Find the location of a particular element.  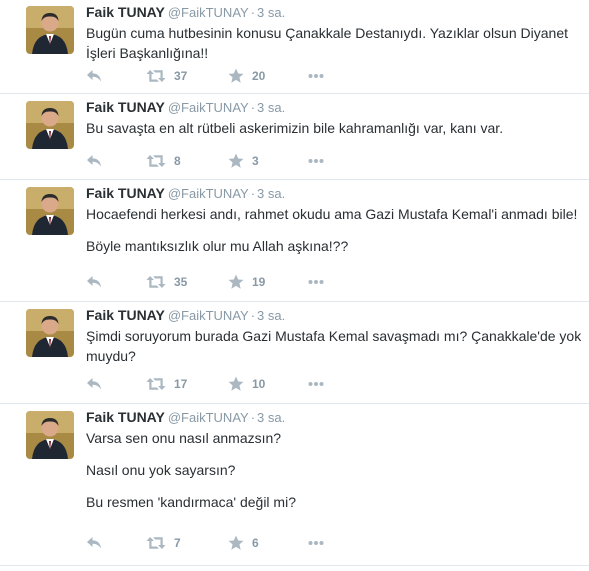

retweet-button: 17 is located at coordinates (187, 384).